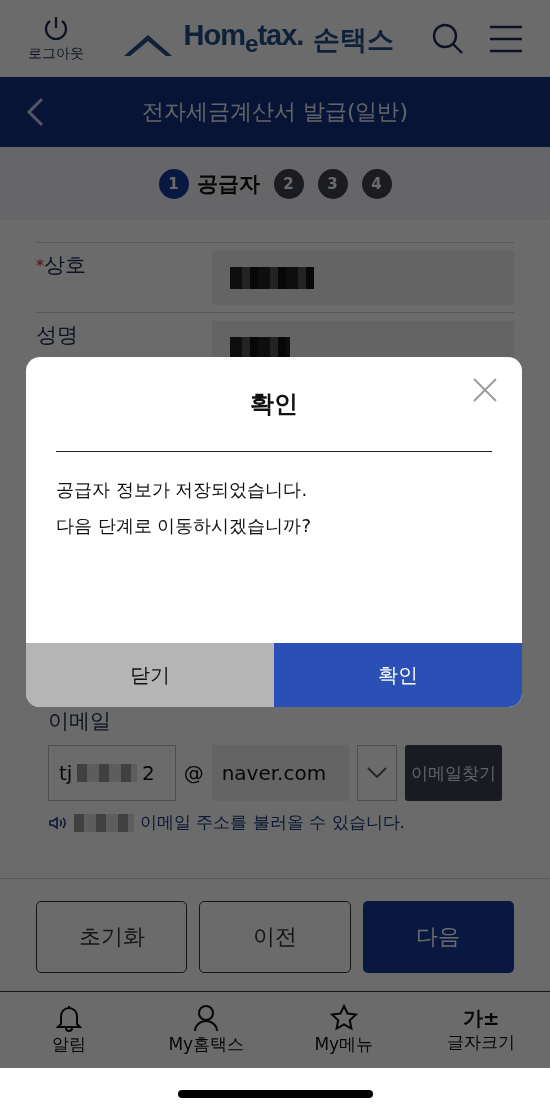 The image size is (550, 1120). What do you see at coordinates (206, 1018) in the screenshot?
I see `person-icon` at bounding box center [206, 1018].